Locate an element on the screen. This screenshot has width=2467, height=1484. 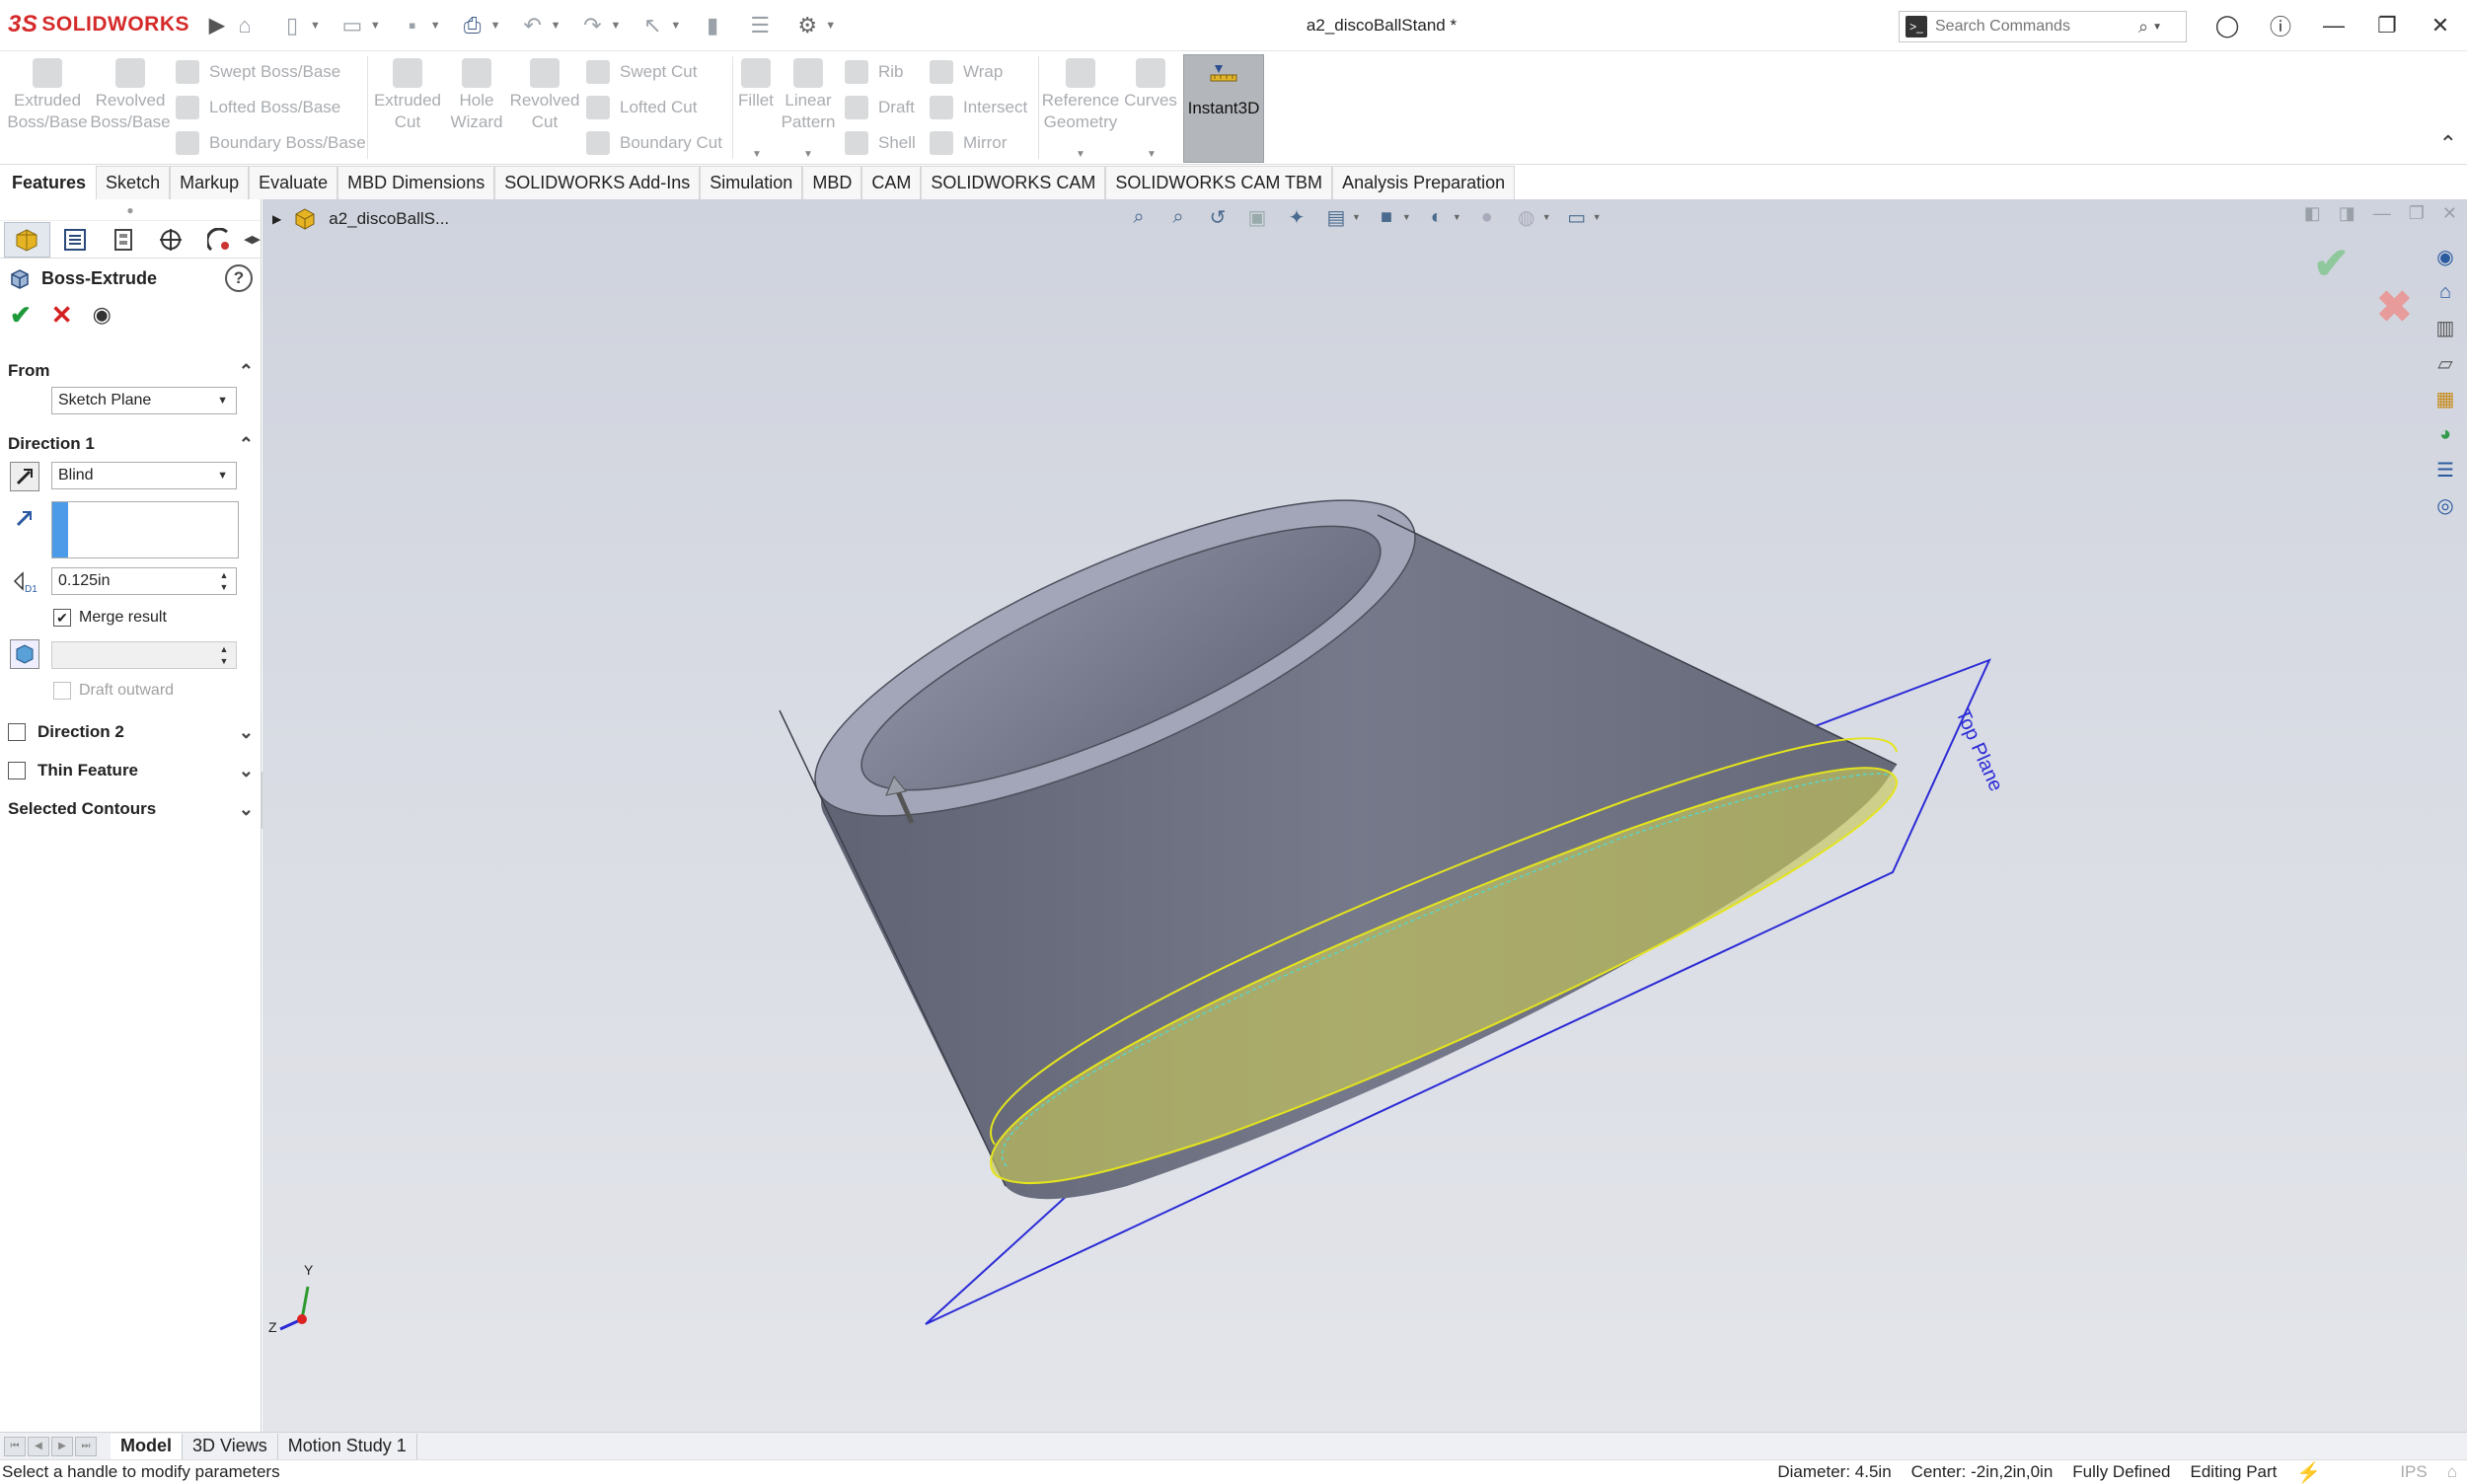
from-select: Sketch Plane ▼ is located at coordinates (144, 400).